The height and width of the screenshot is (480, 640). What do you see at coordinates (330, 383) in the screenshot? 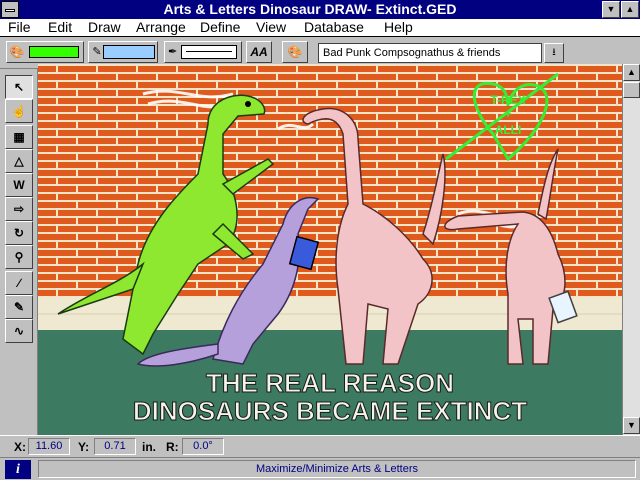
I see `headline-line-1: THE REAL REASON` at bounding box center [330, 383].